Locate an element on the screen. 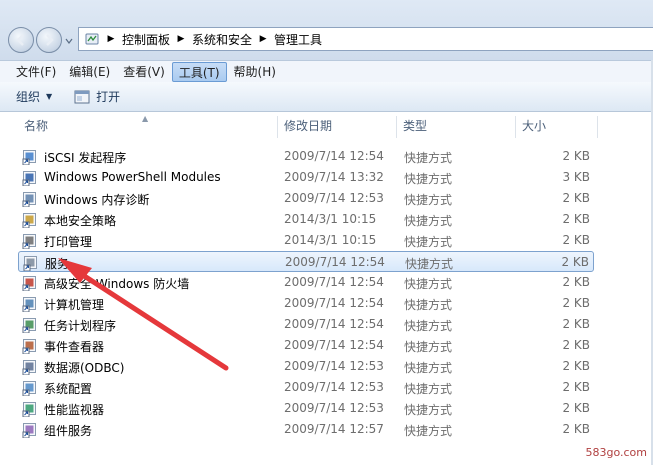 This screenshot has width=653, height=465. event-viewer-icon is located at coordinates (29, 346).